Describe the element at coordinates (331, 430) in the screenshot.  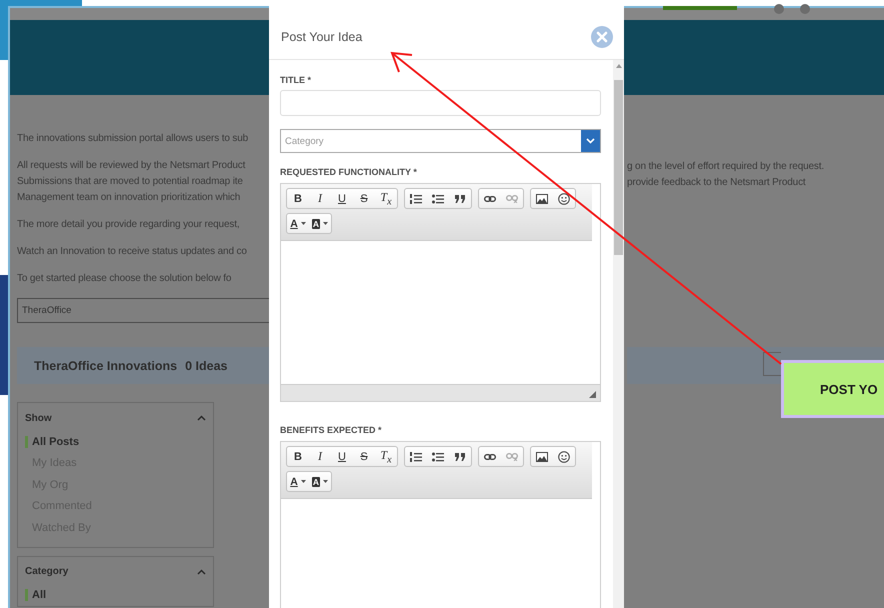
I see `field-label: BENEFITS EXPECTED *` at that location.